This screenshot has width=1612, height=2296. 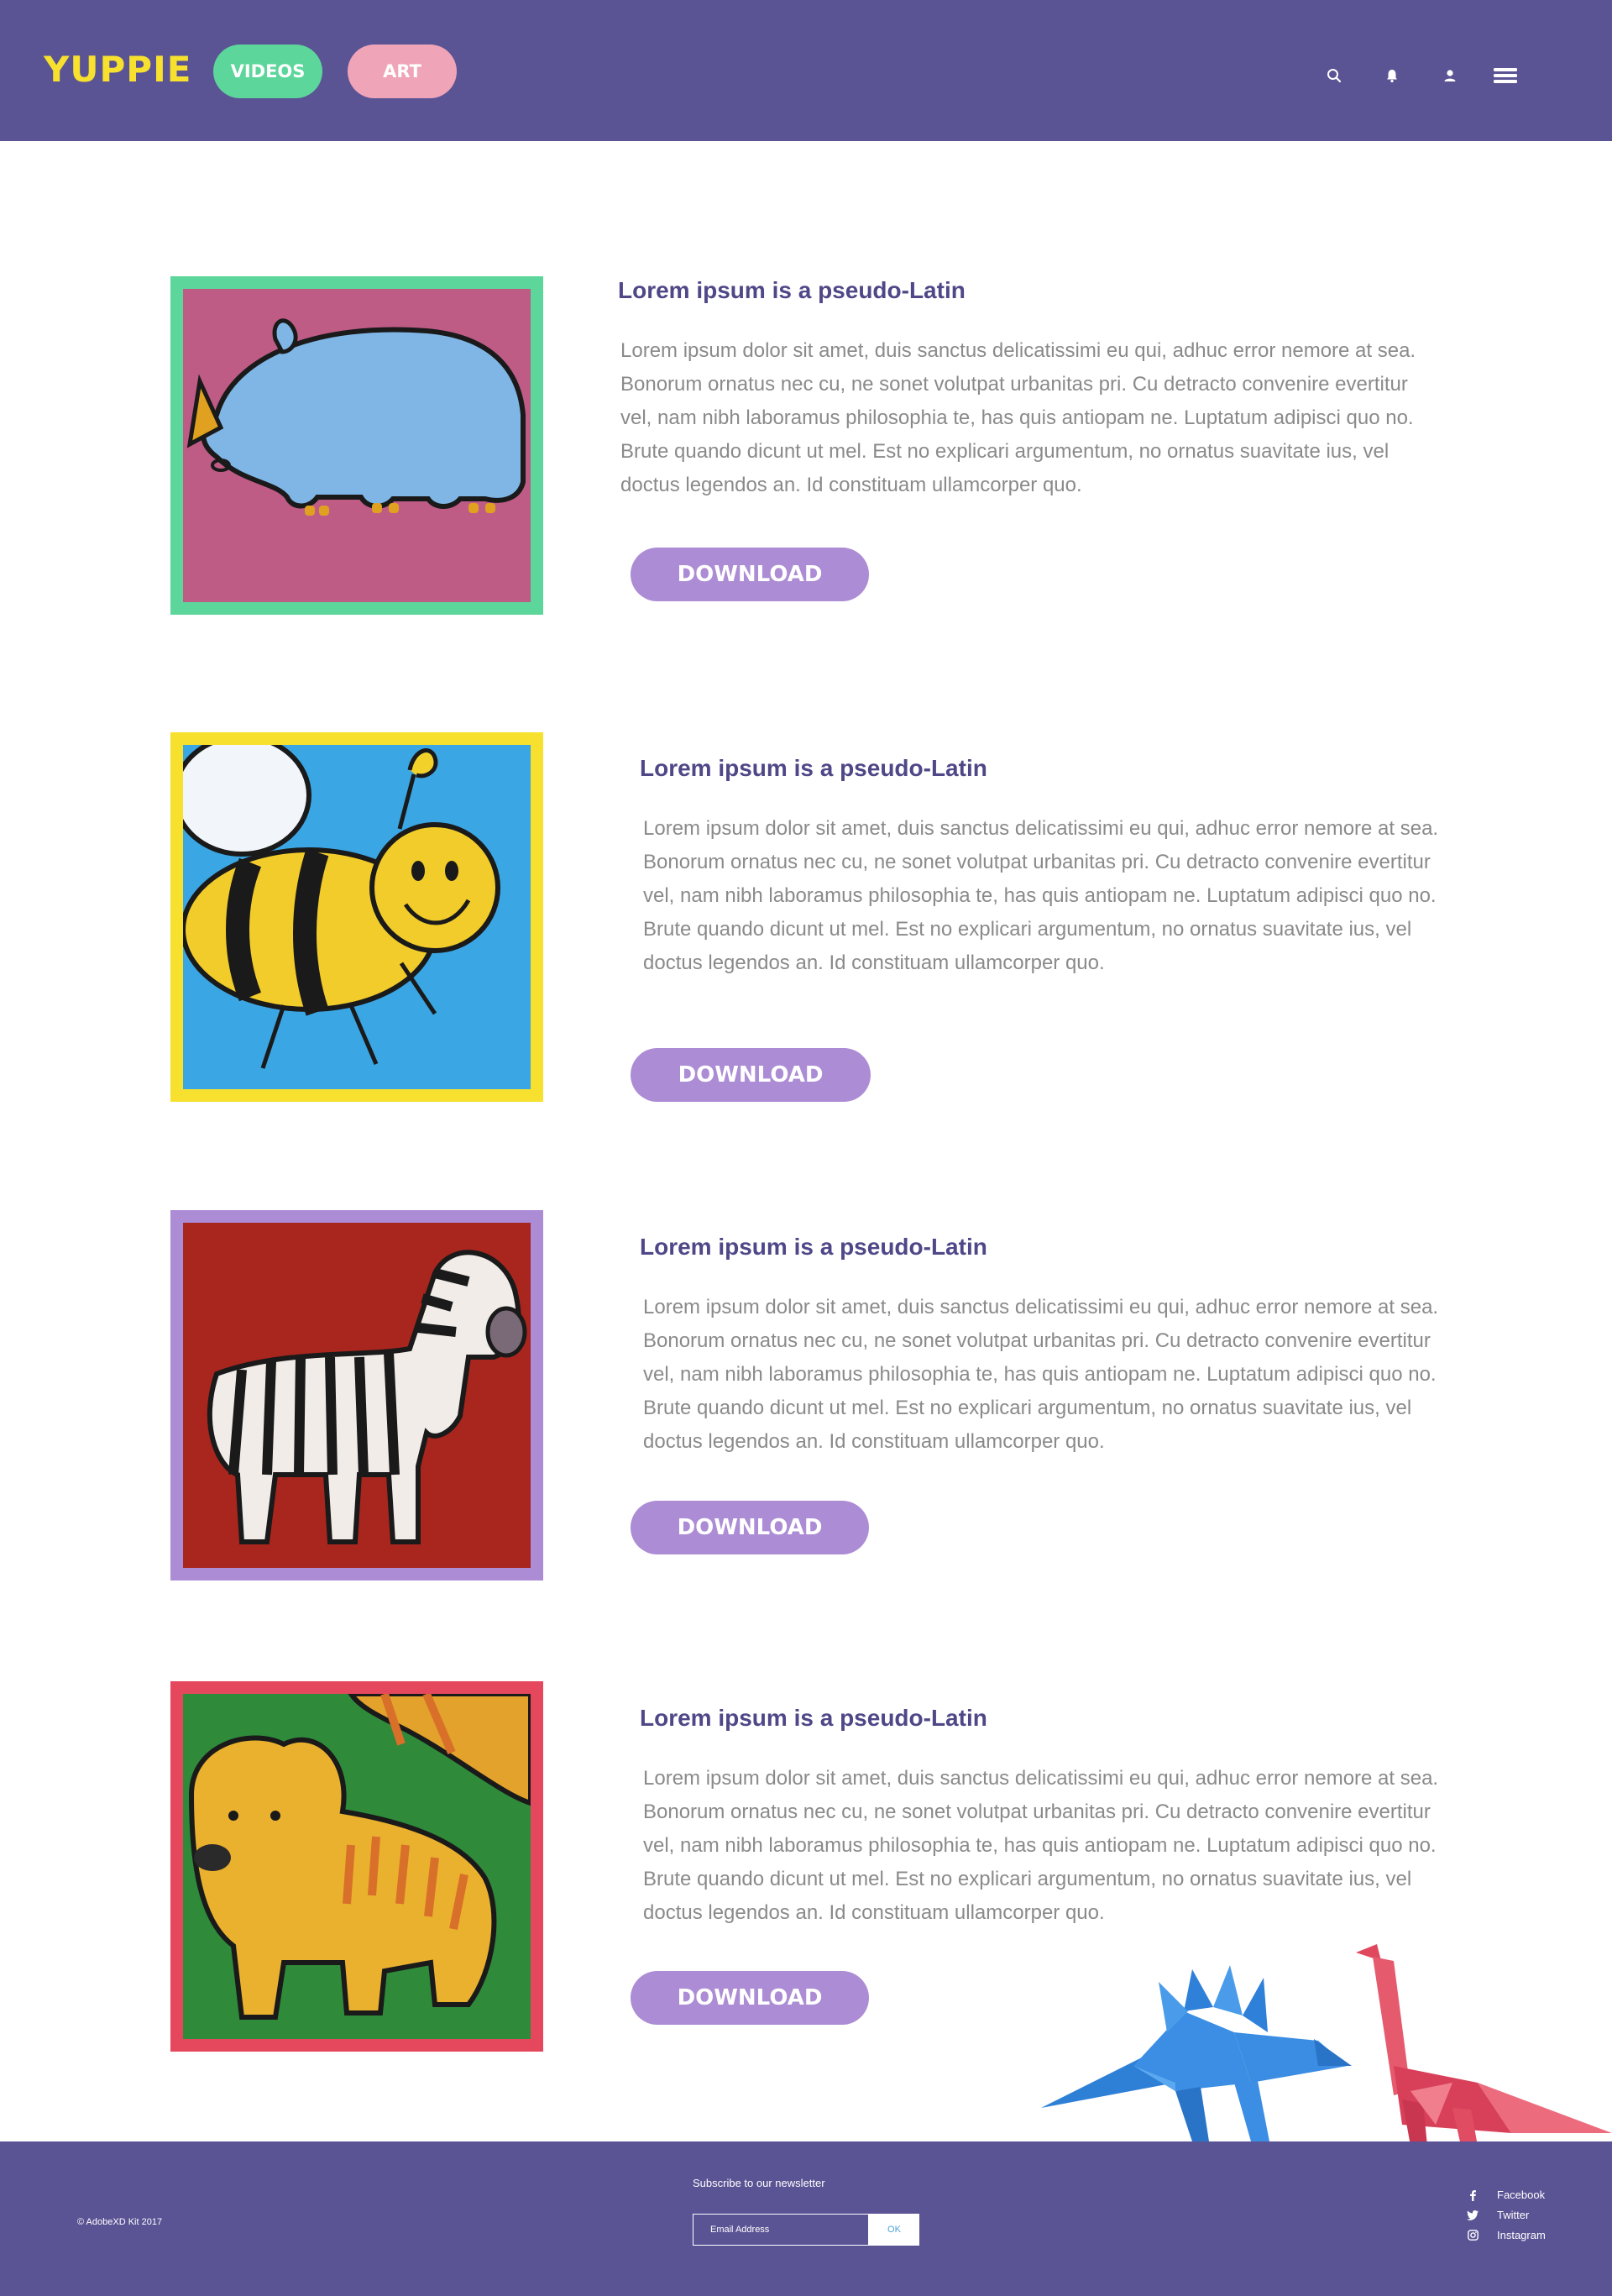 What do you see at coordinates (356, 1867) in the screenshot?
I see `tiger-artwork-image` at bounding box center [356, 1867].